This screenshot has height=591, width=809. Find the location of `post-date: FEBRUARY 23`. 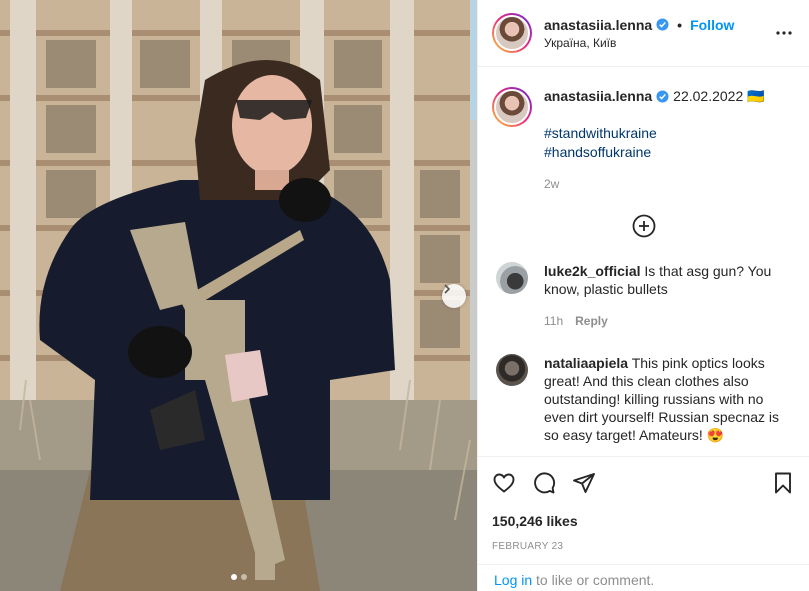

post-date: FEBRUARY 23 is located at coordinates (528, 546).